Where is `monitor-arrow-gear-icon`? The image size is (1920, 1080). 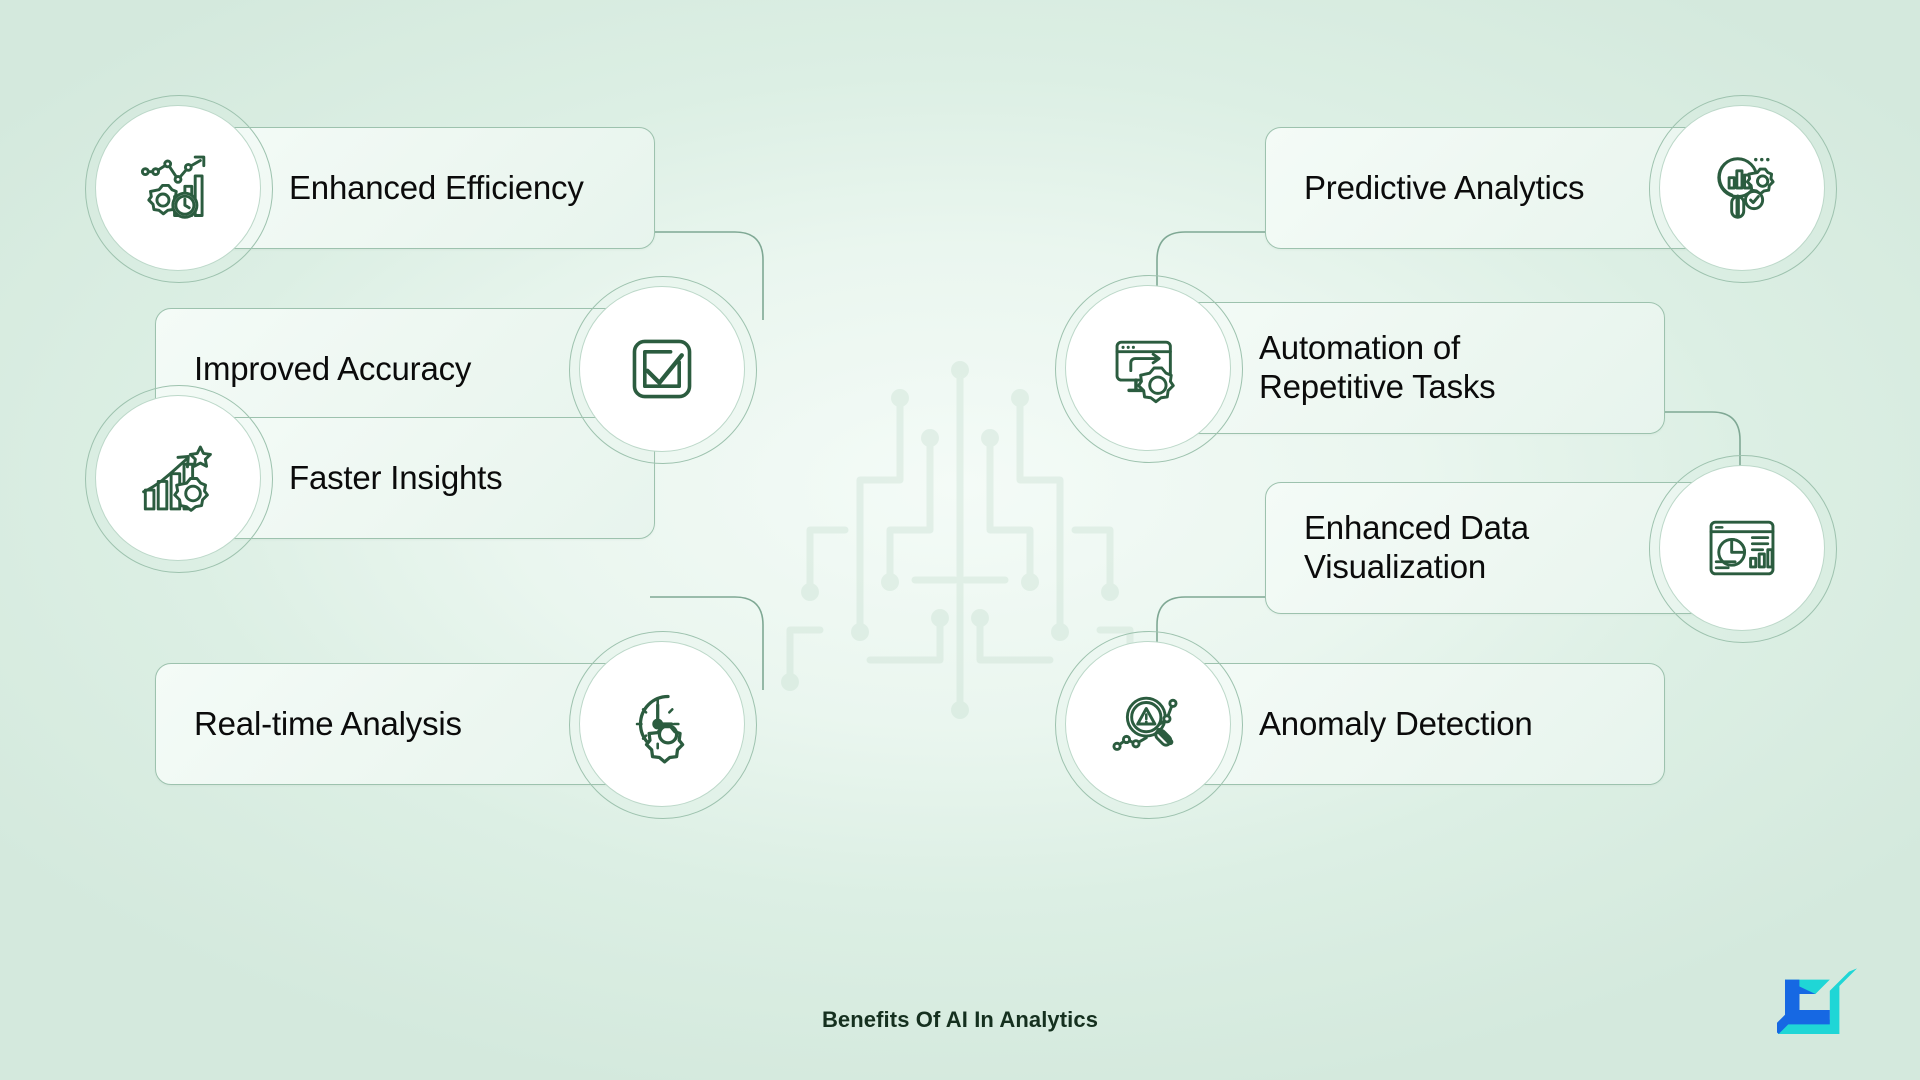
monitor-arrow-gear-icon is located at coordinates (1149, 369).